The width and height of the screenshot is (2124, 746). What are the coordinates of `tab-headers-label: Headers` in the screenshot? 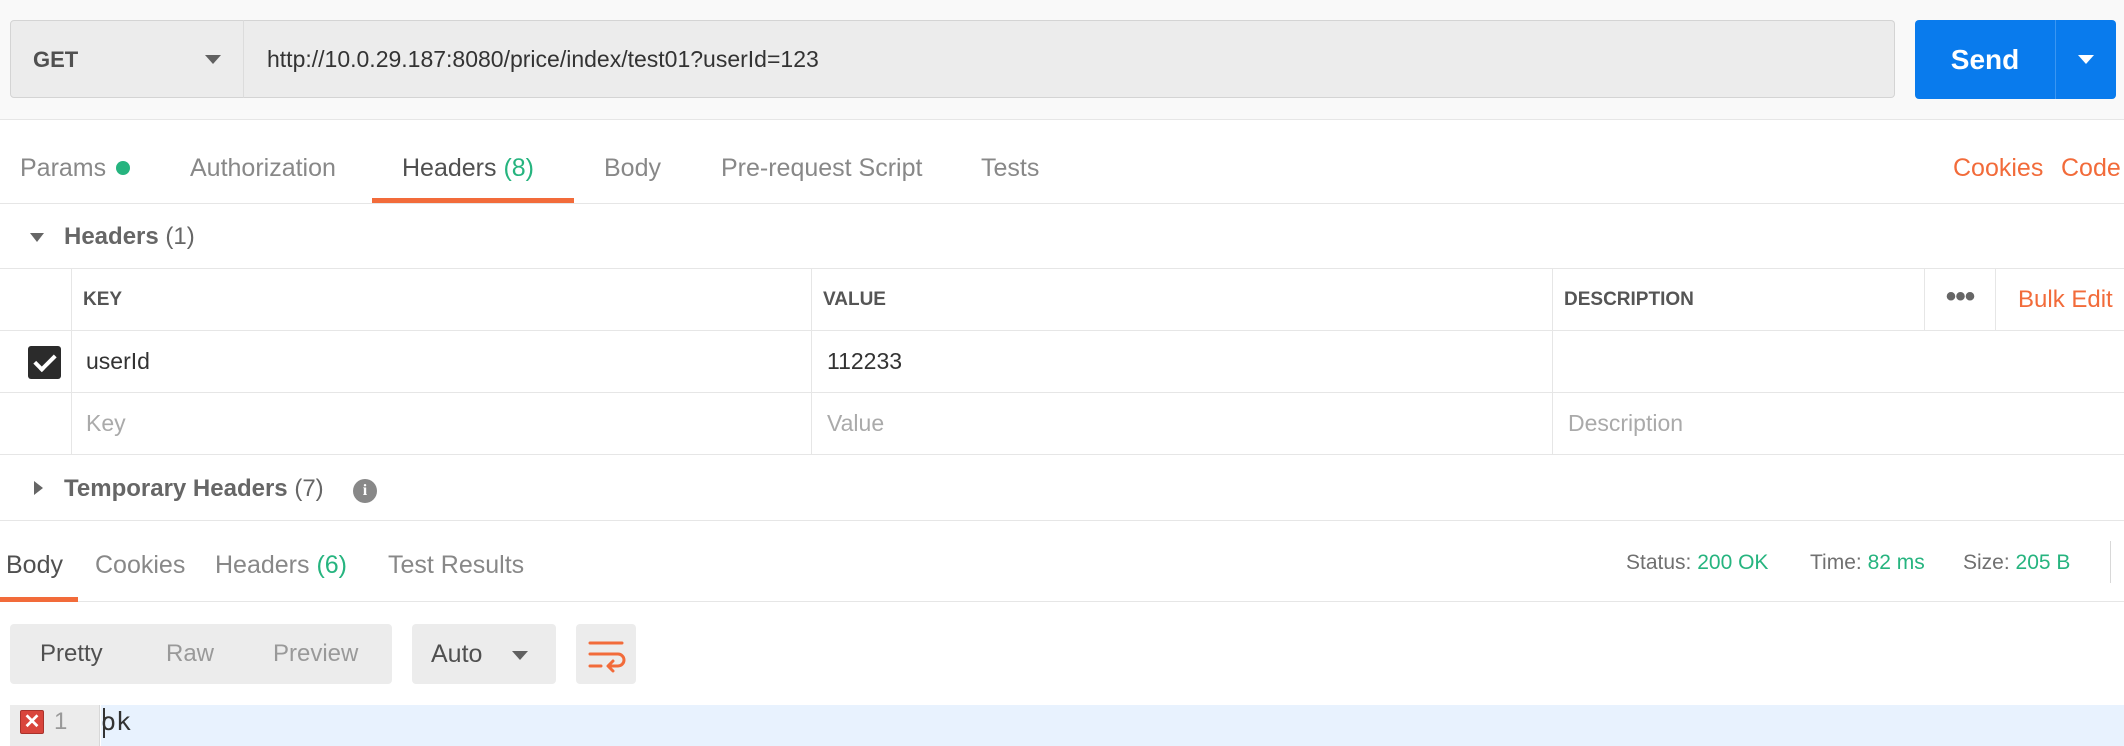 It's located at (449, 168).